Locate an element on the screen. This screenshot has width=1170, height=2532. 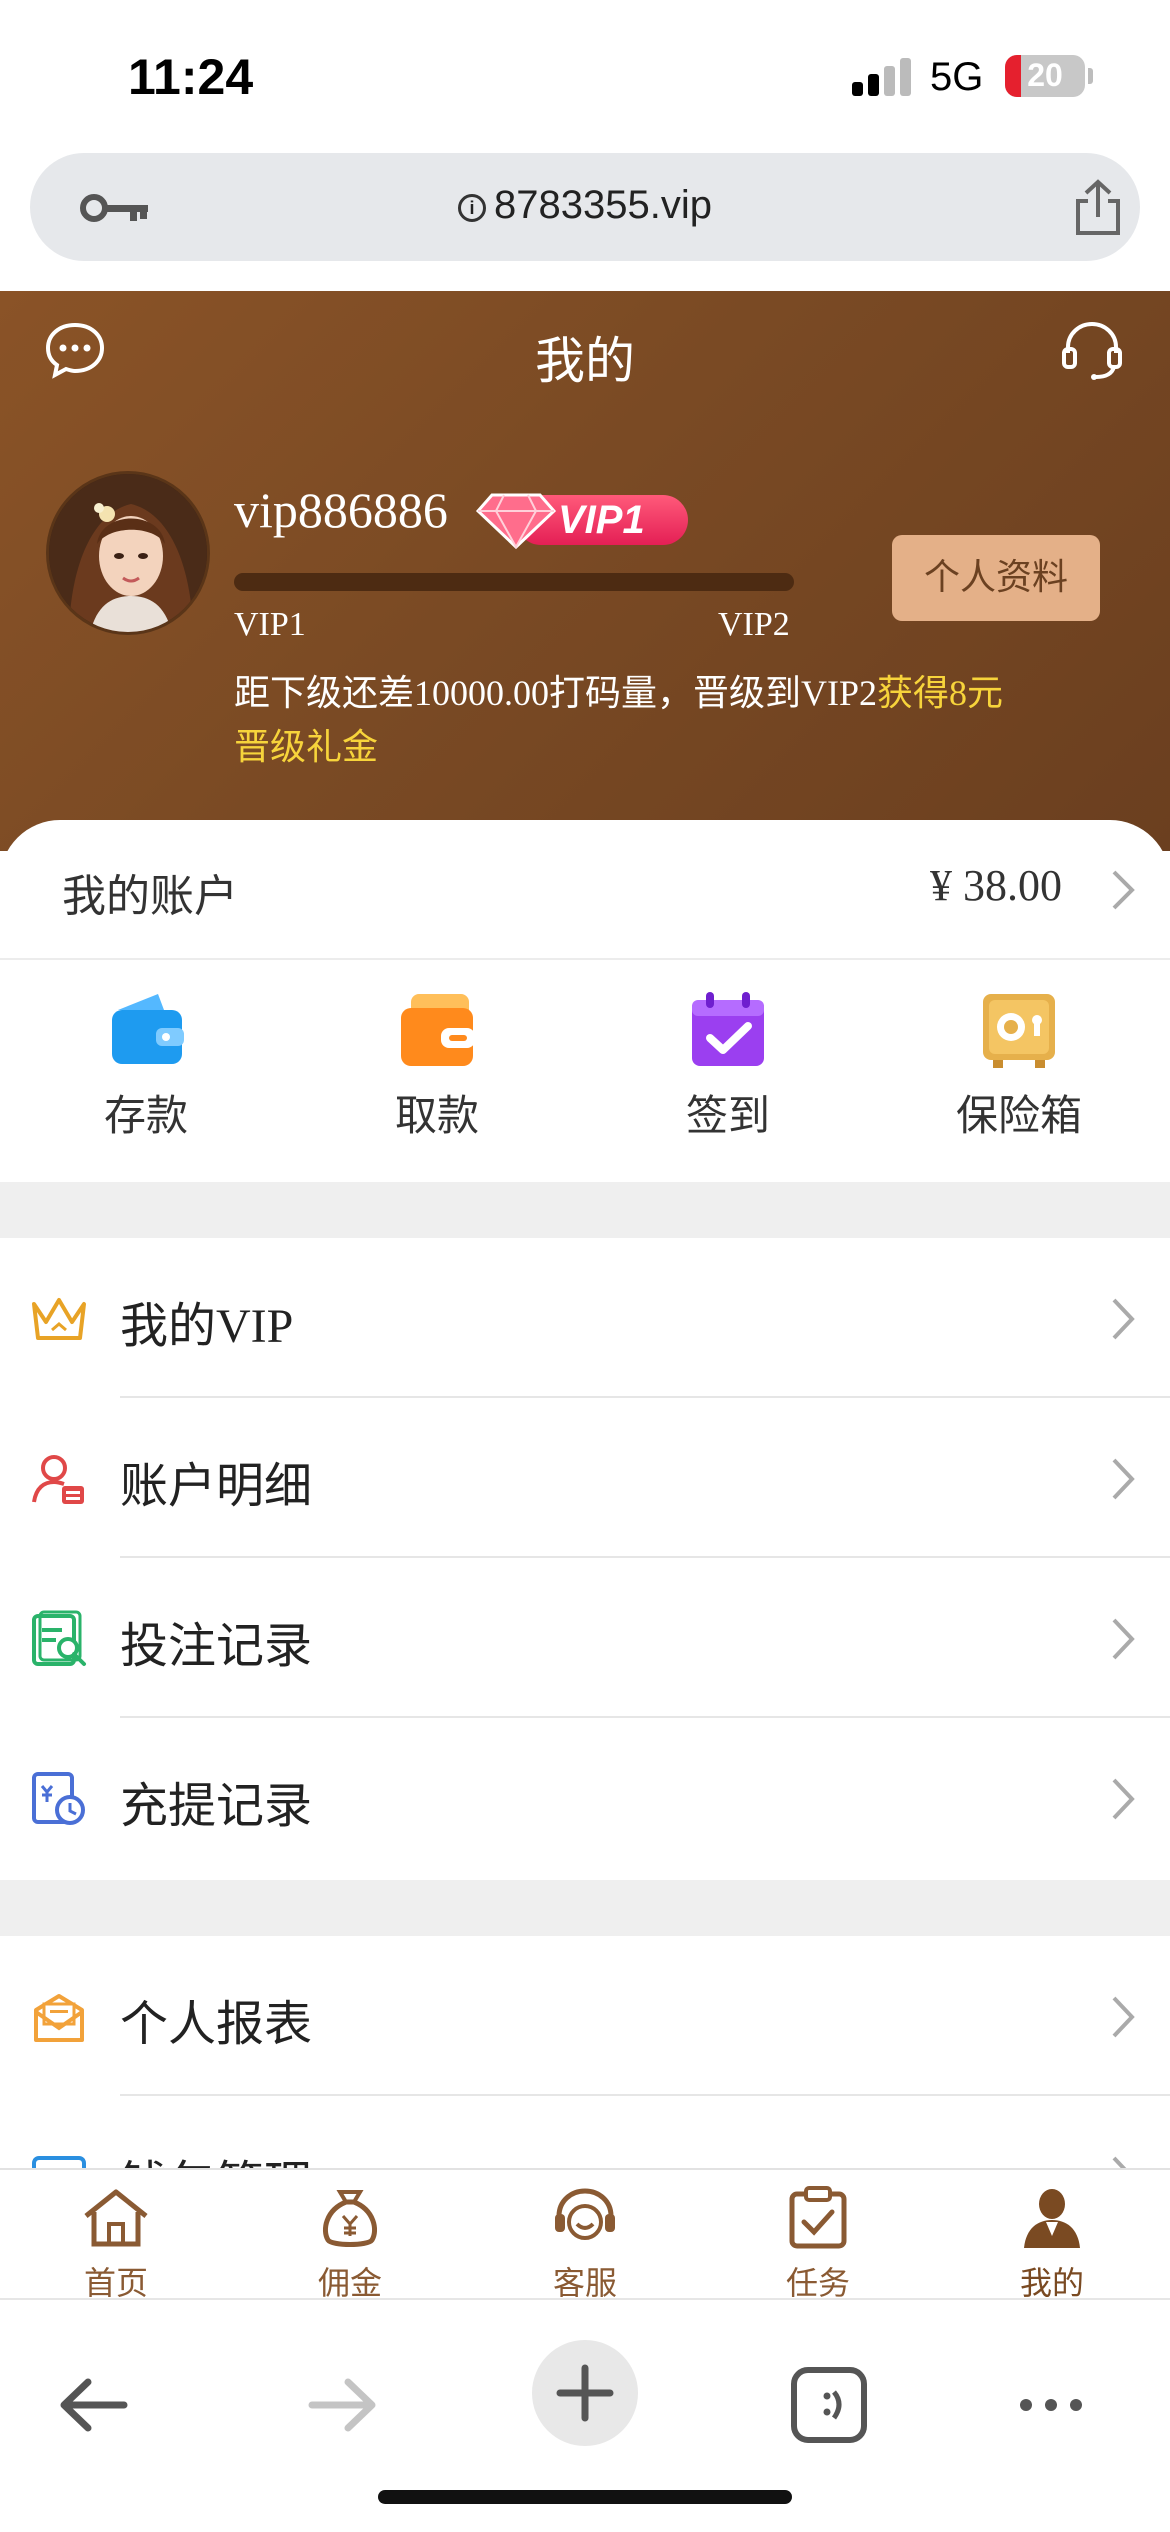
menu-item-label: 投注记录 is located at coordinates (216, 1646).